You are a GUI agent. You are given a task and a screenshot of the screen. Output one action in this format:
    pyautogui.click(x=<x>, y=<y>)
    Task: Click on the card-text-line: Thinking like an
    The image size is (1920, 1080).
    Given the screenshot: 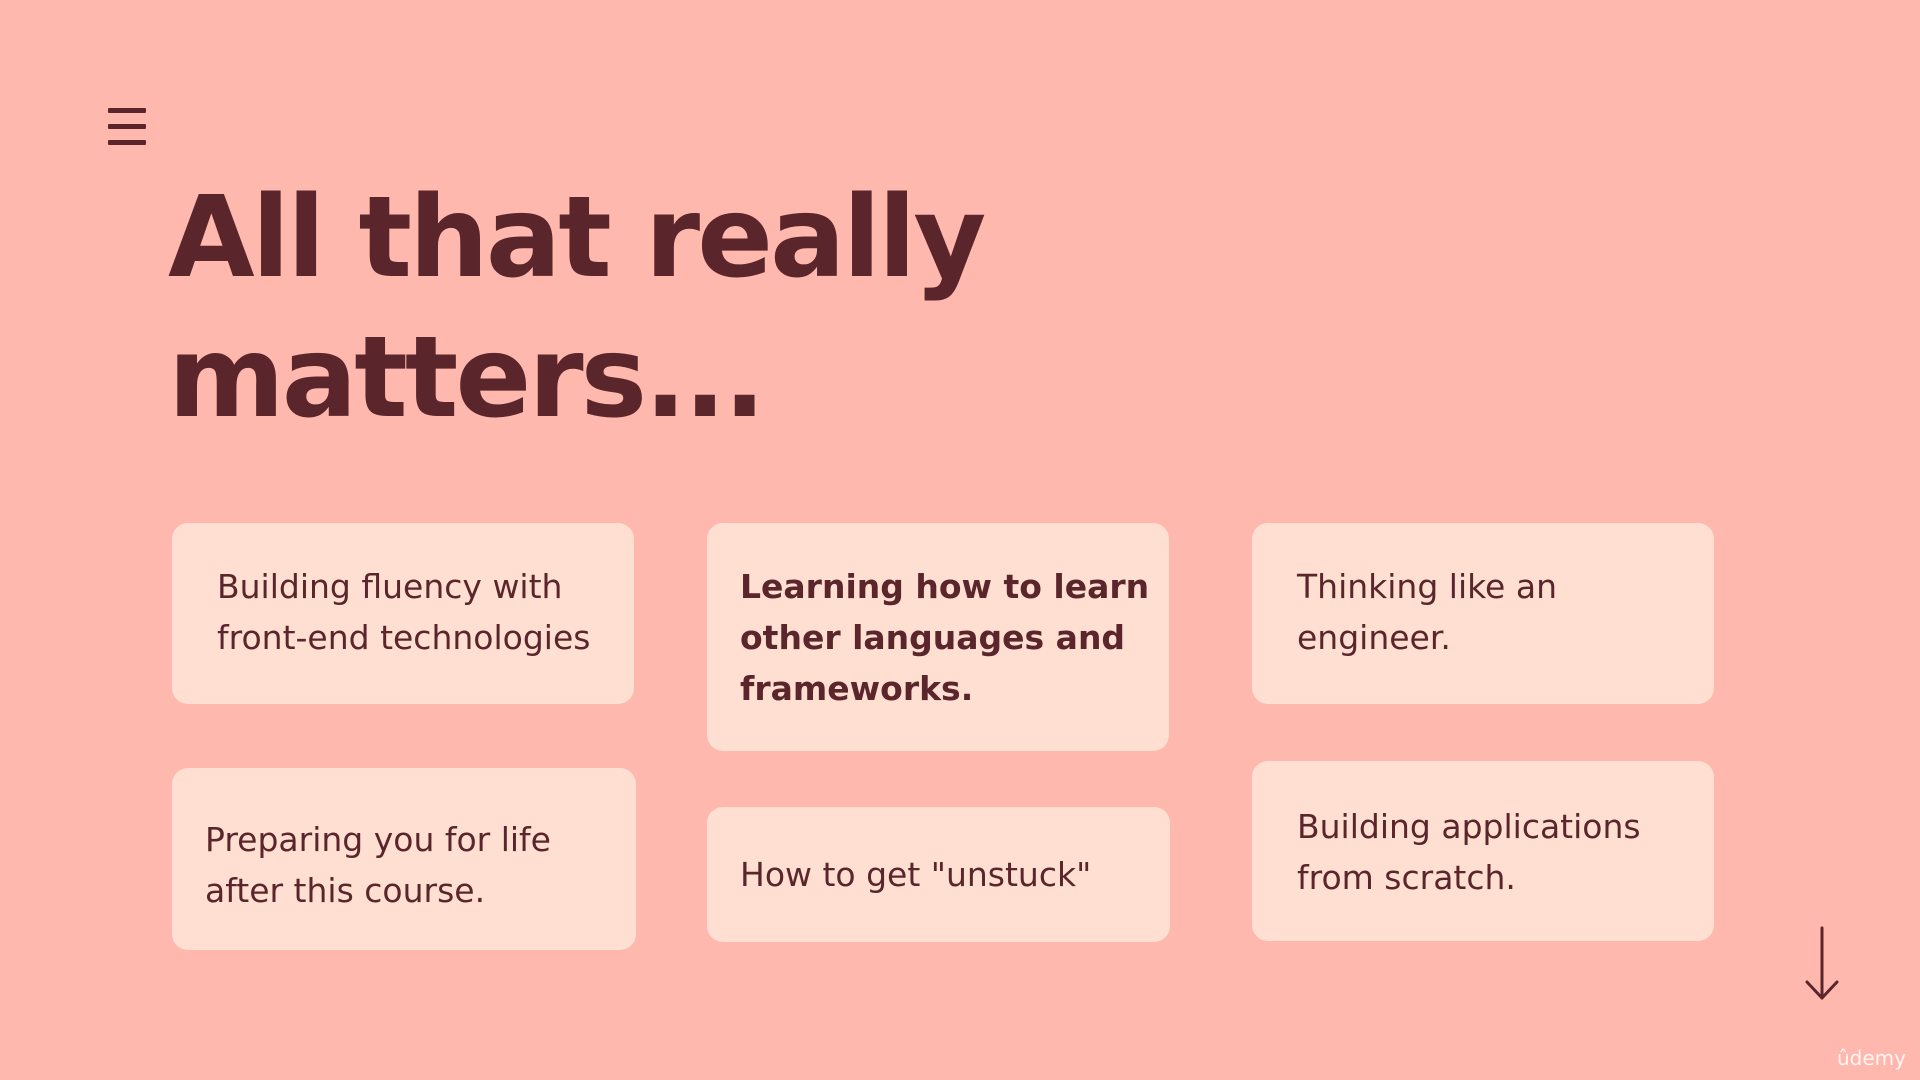 What is the action you would take?
    pyautogui.click(x=1427, y=586)
    